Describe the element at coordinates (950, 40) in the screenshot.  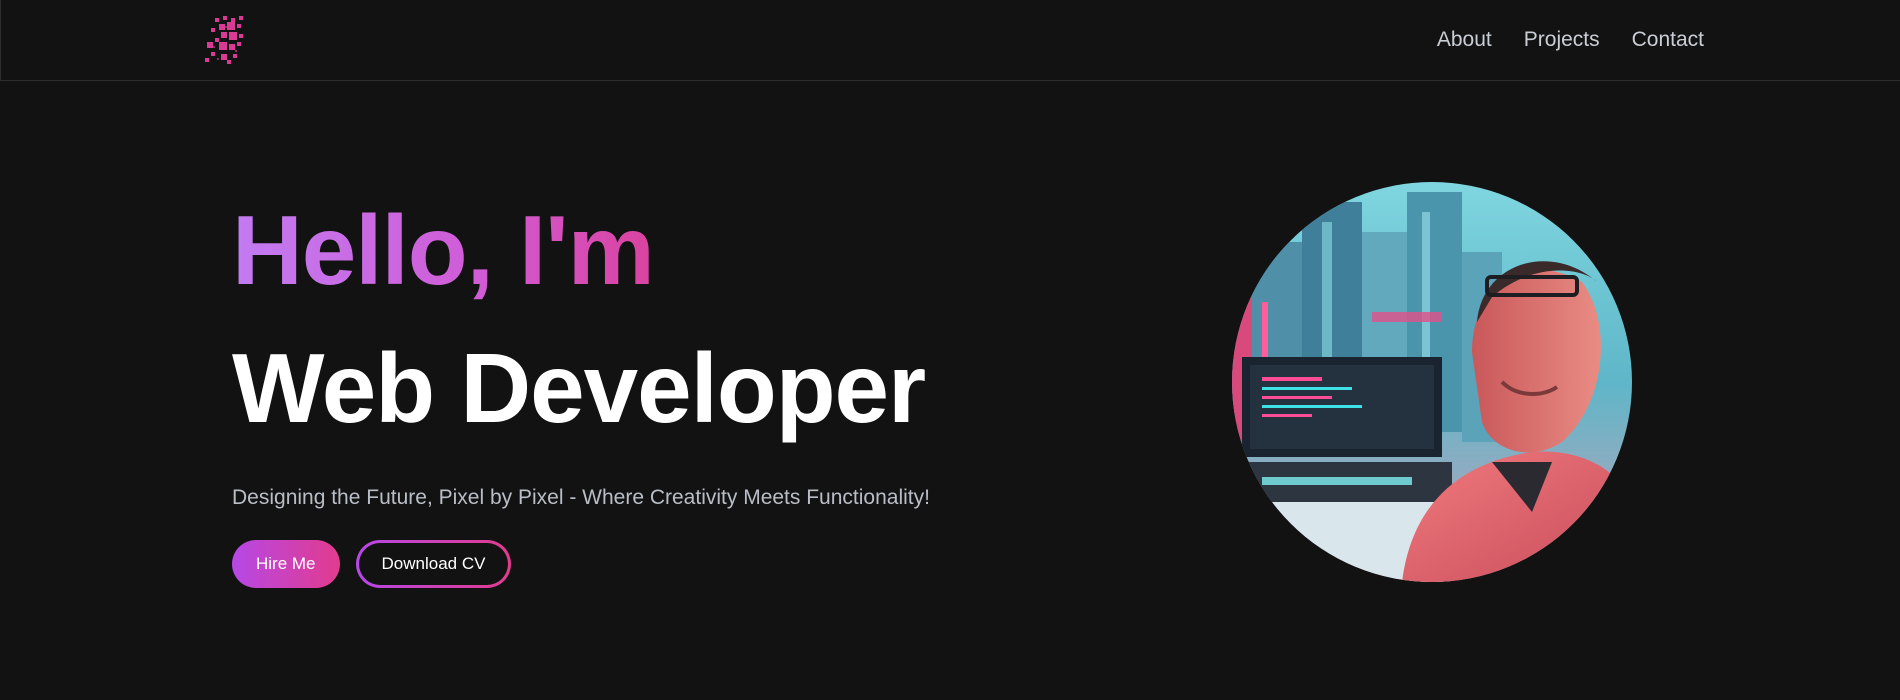
I see `top-navbar: About Projects Contact` at that location.